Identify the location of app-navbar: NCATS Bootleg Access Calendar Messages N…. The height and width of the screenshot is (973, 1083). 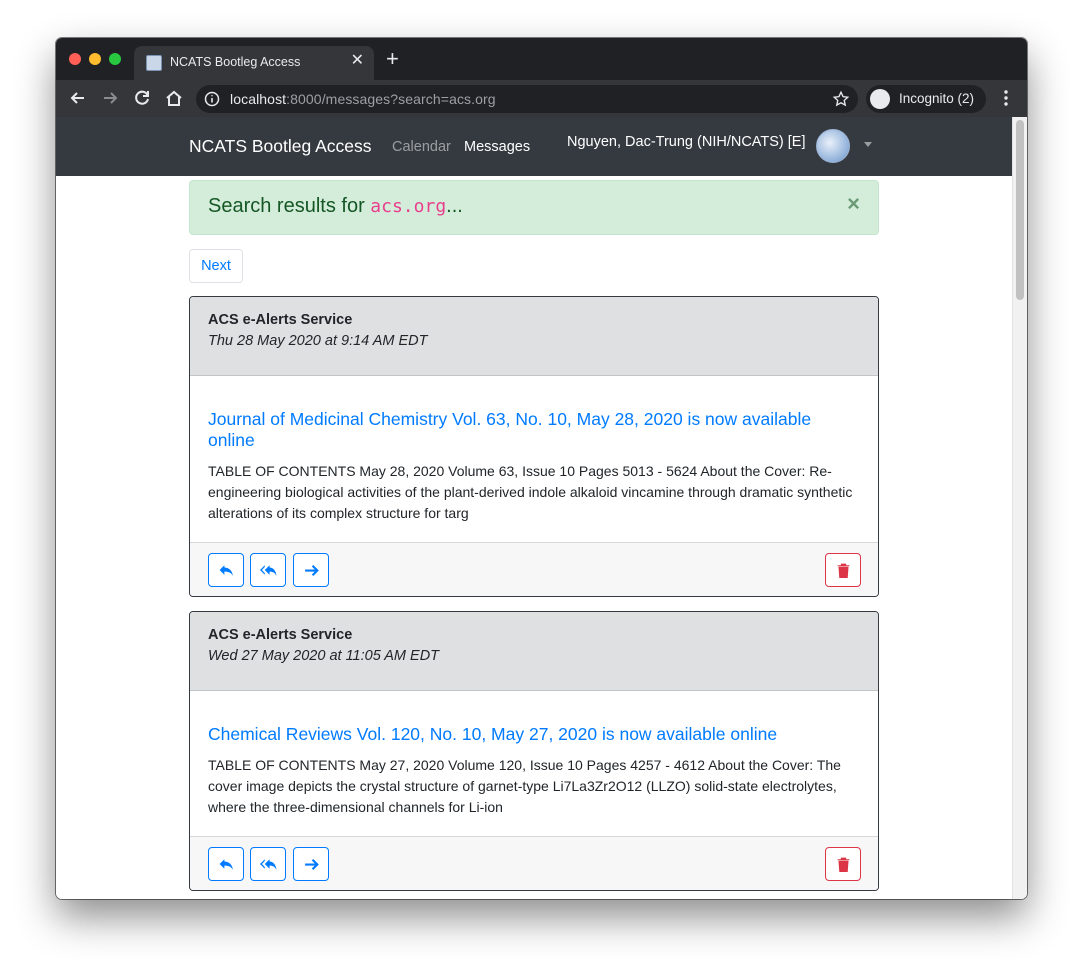
(534, 146).